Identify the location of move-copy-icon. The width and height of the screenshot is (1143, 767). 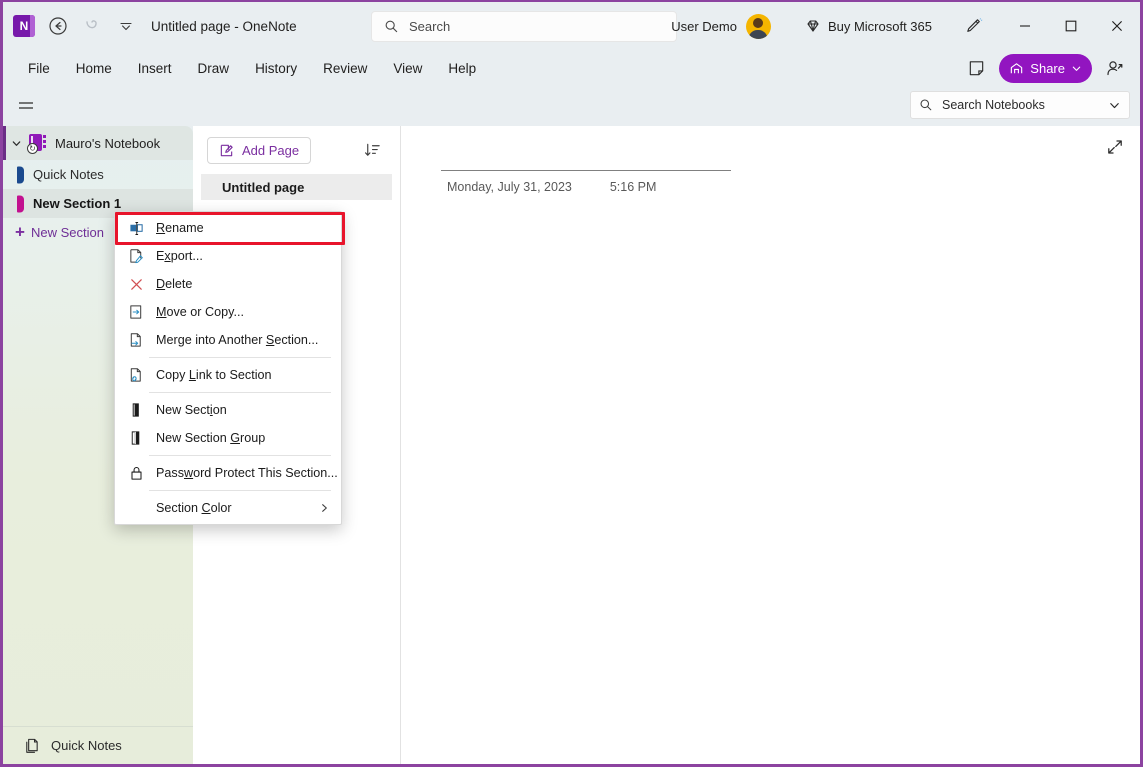
(136, 312).